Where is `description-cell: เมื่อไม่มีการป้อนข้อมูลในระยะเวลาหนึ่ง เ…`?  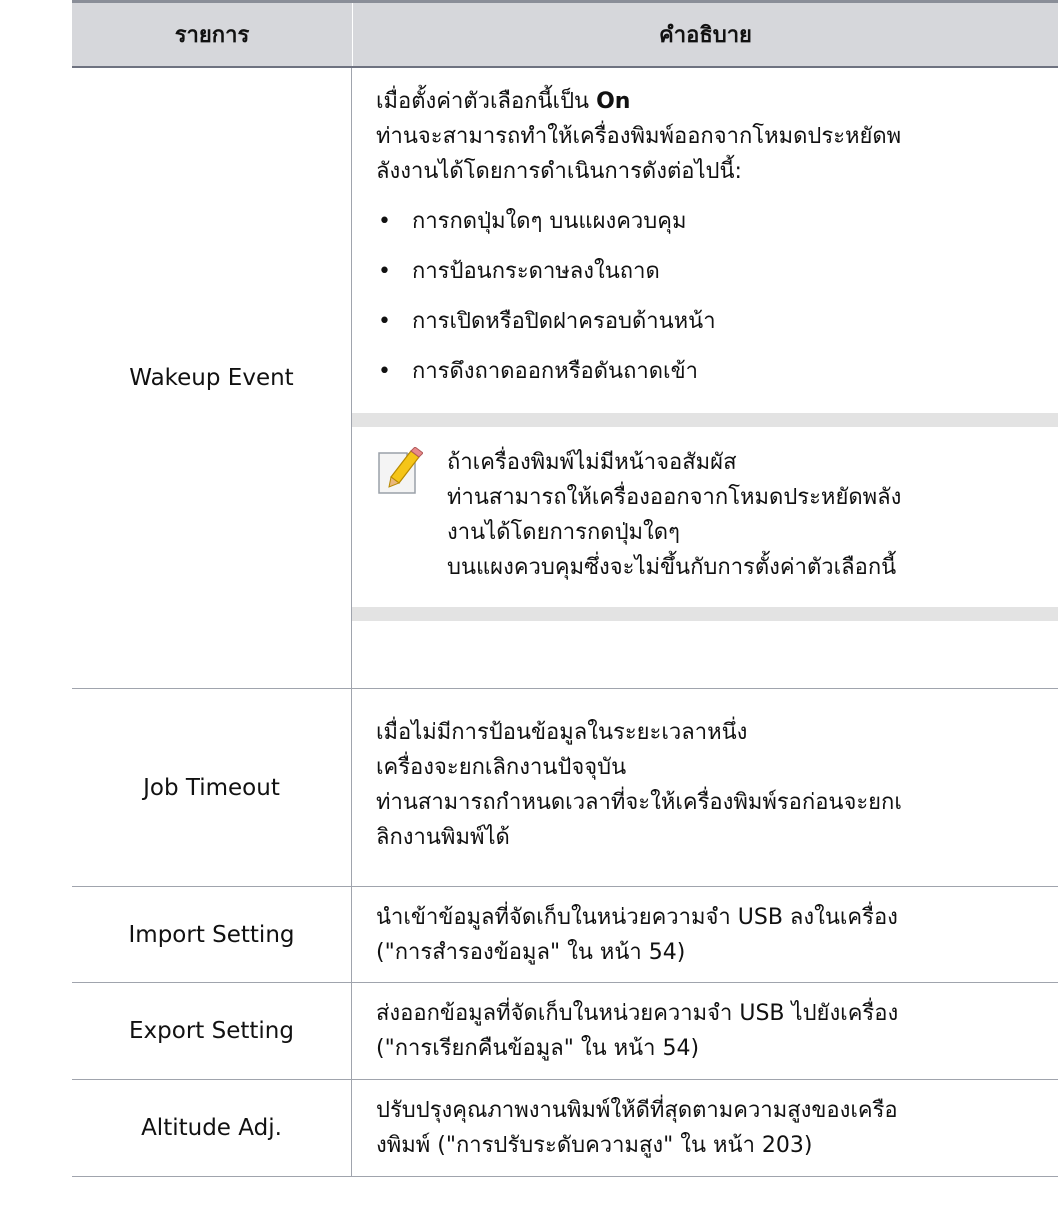 description-cell: เมื่อไม่มีการป้อนข้อมูลในระยะเวลาหนึ่ง เ… is located at coordinates (705, 787).